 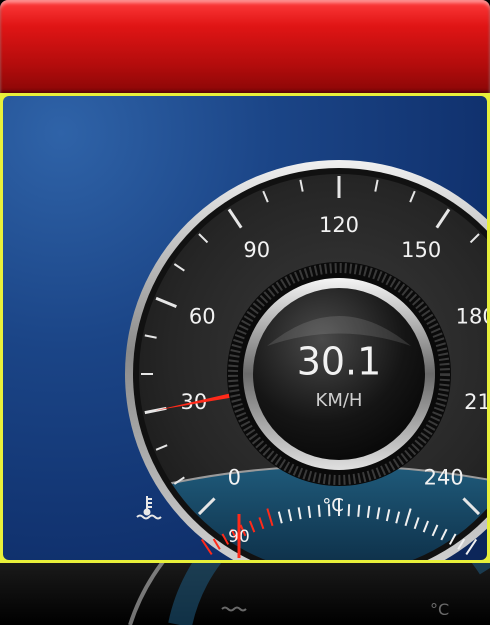 What do you see at coordinates (421, 250) in the screenshot?
I see `speed-scale-label: 150` at bounding box center [421, 250].